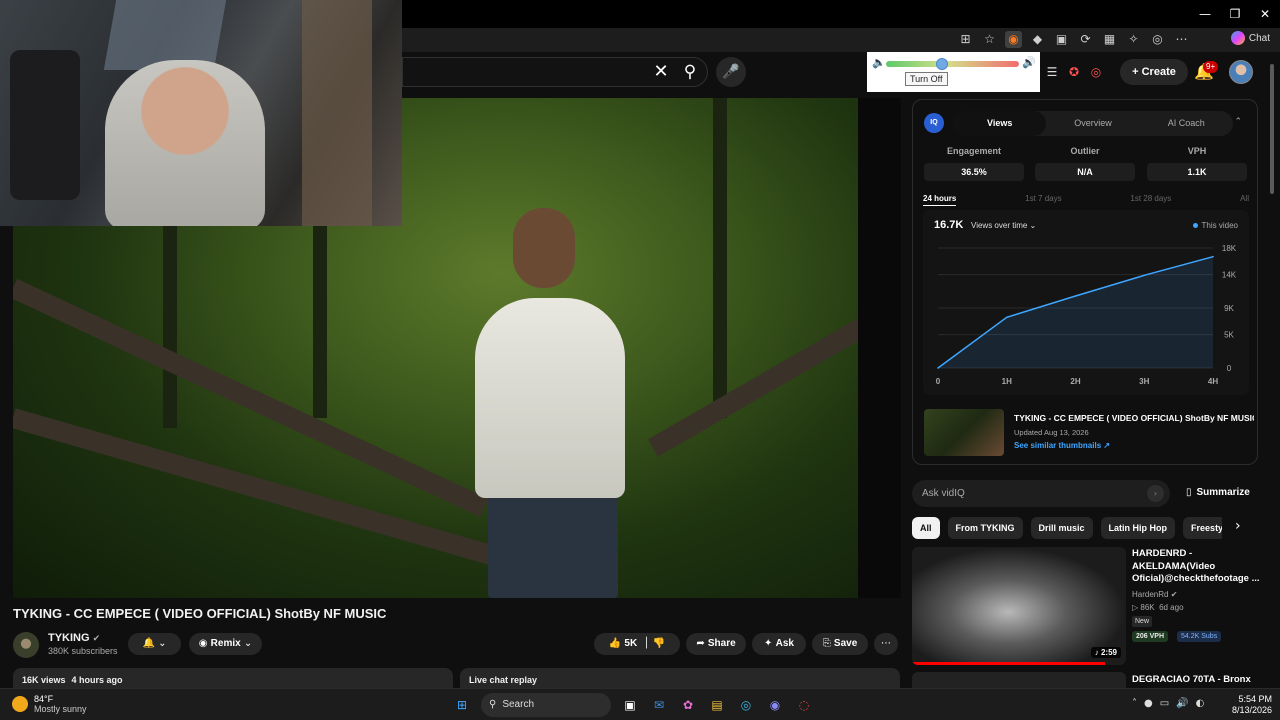  Describe the element at coordinates (952, 64) in the screenshot. I see `volume-slider` at that location.